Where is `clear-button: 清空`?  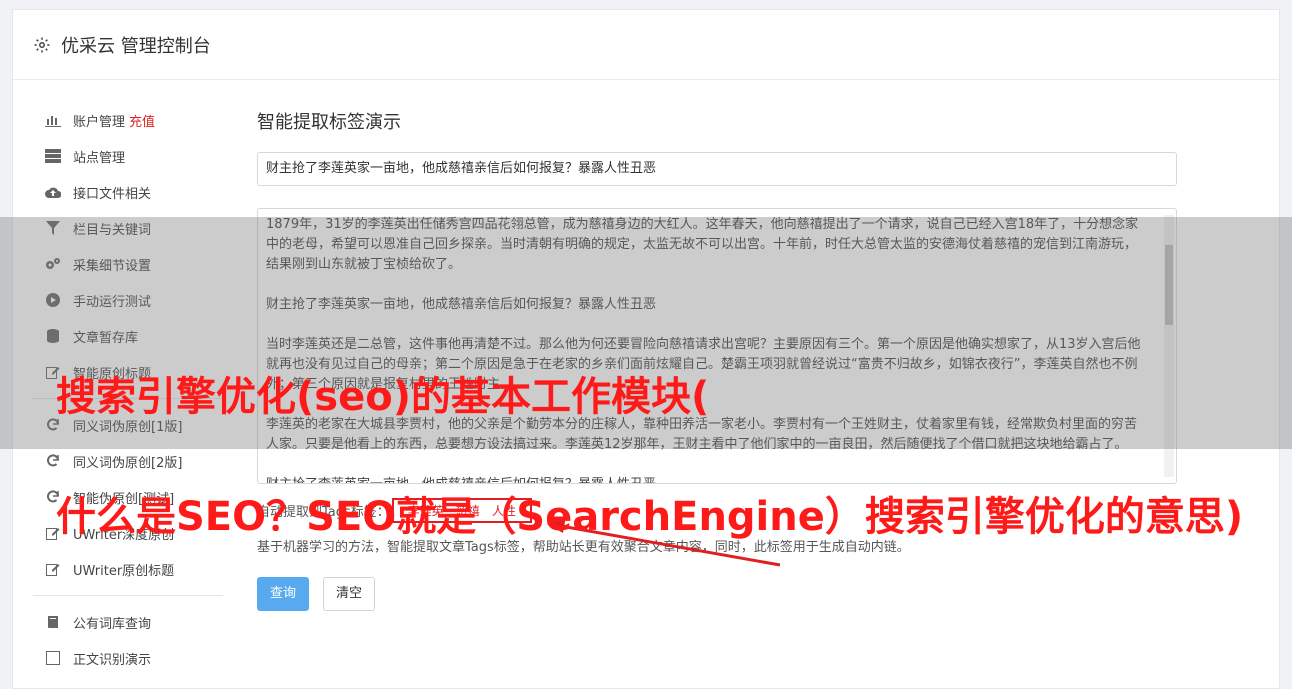
clear-button: 清空 is located at coordinates (349, 594).